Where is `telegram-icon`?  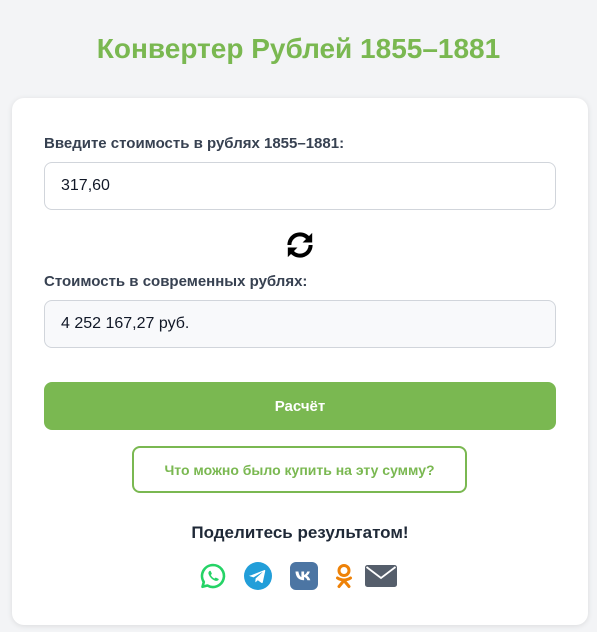
telegram-icon is located at coordinates (258, 576).